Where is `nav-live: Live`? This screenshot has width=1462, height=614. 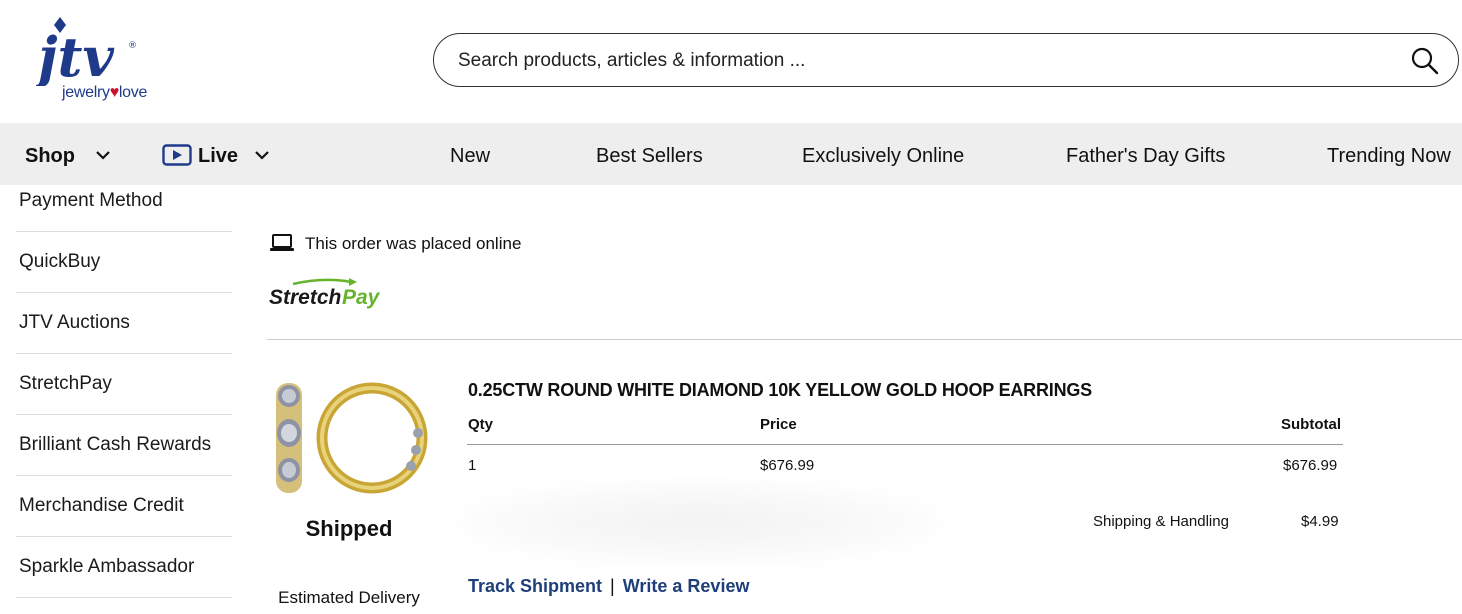 nav-live: Live is located at coordinates (216, 154).